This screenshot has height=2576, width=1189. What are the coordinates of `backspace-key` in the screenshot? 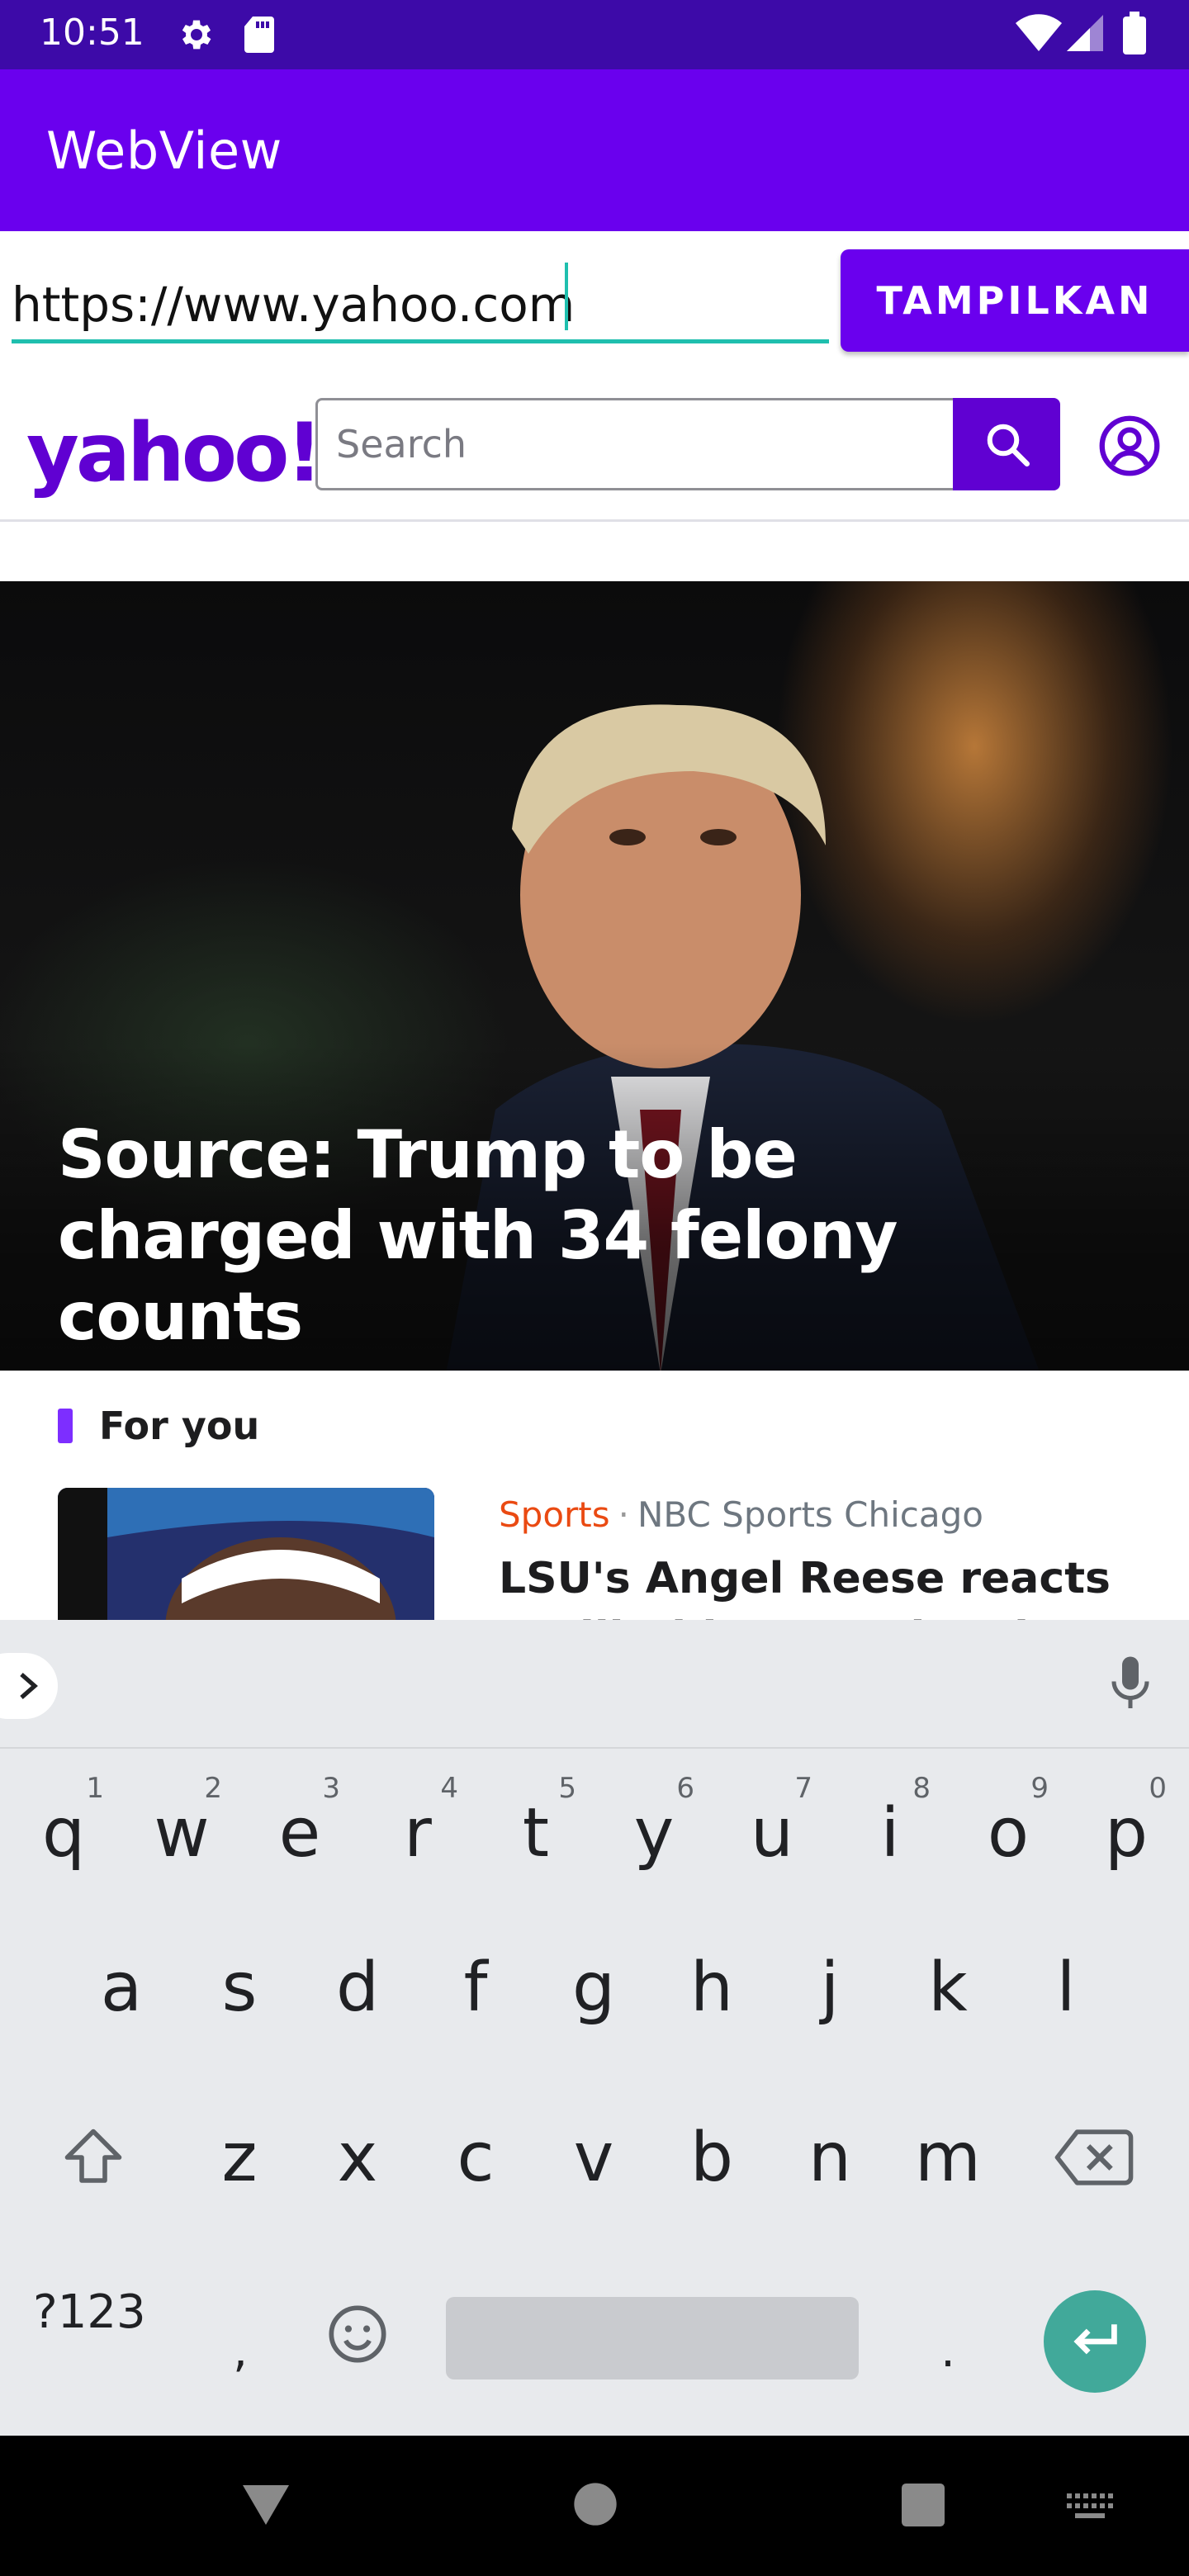 It's located at (1094, 2157).